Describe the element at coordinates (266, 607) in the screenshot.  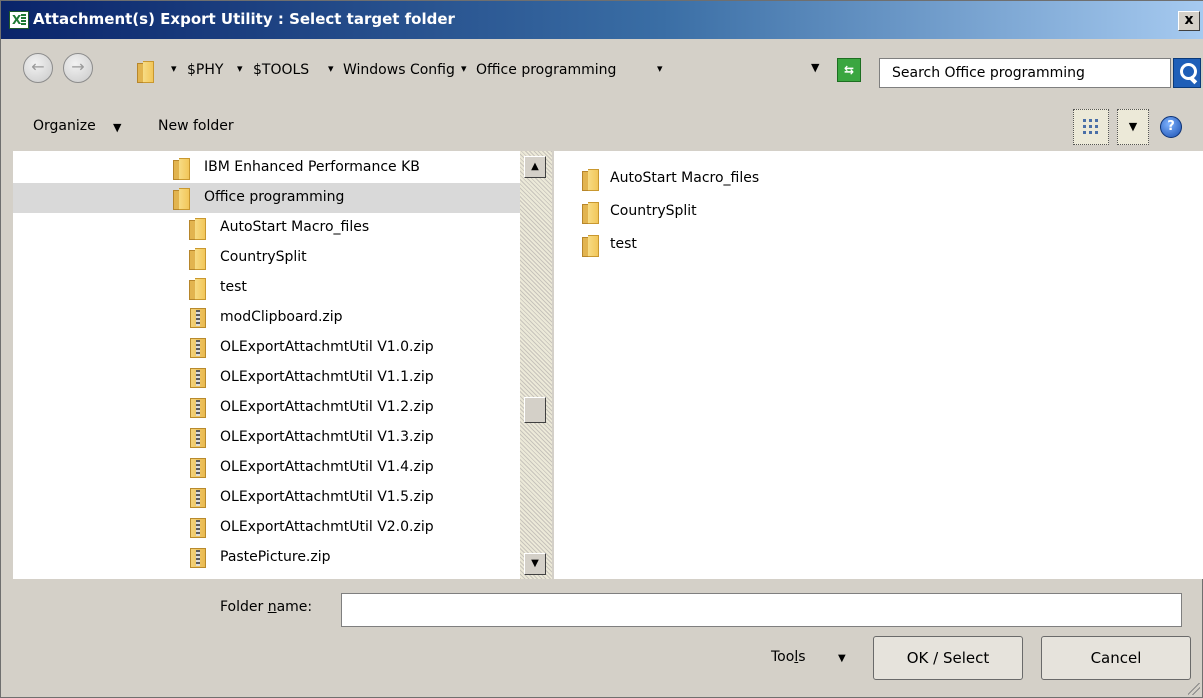
I see `folder-name-label: Folder name:` at that location.